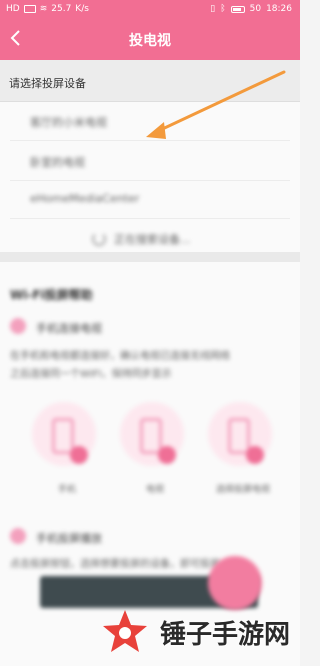 The height and width of the screenshot is (666, 320). Describe the element at coordinates (18, 536) in the screenshot. I see `step2-dot` at that location.